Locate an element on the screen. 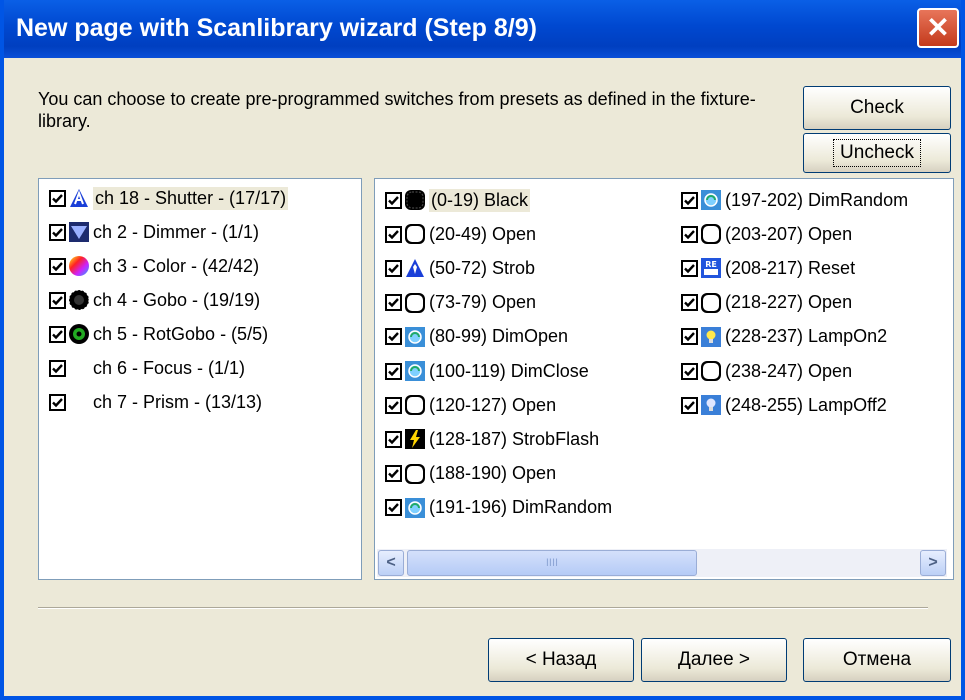 The height and width of the screenshot is (700, 965). list-item: (218-227) Open is located at coordinates (766, 303).